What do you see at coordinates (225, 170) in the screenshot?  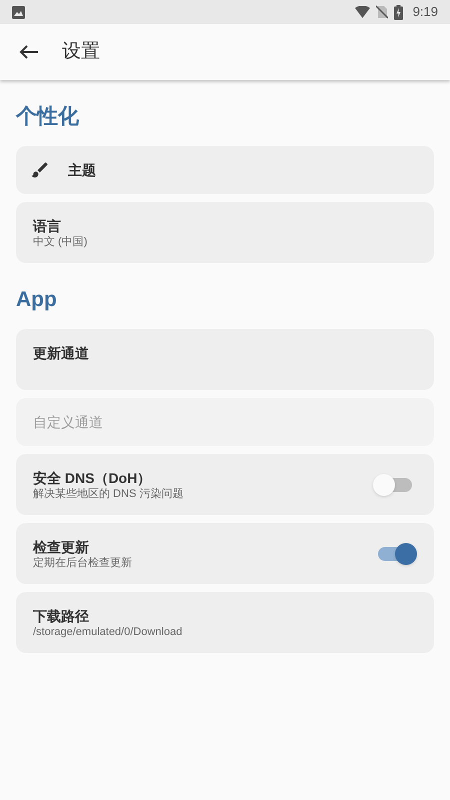 I see `settings-item: 主题` at bounding box center [225, 170].